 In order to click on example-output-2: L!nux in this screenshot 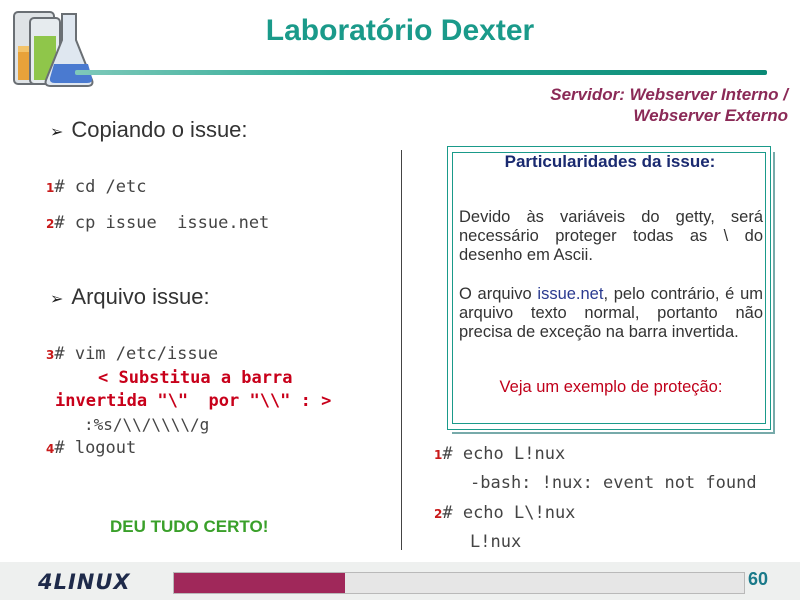, I will do `click(496, 542)`.